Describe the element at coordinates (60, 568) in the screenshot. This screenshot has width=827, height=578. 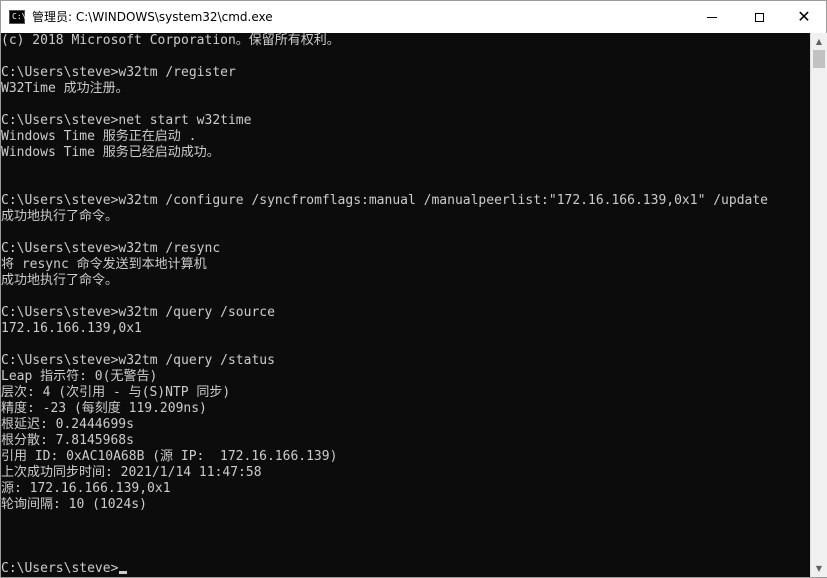
I see `console-prompt: C:\Users\steve>` at that location.